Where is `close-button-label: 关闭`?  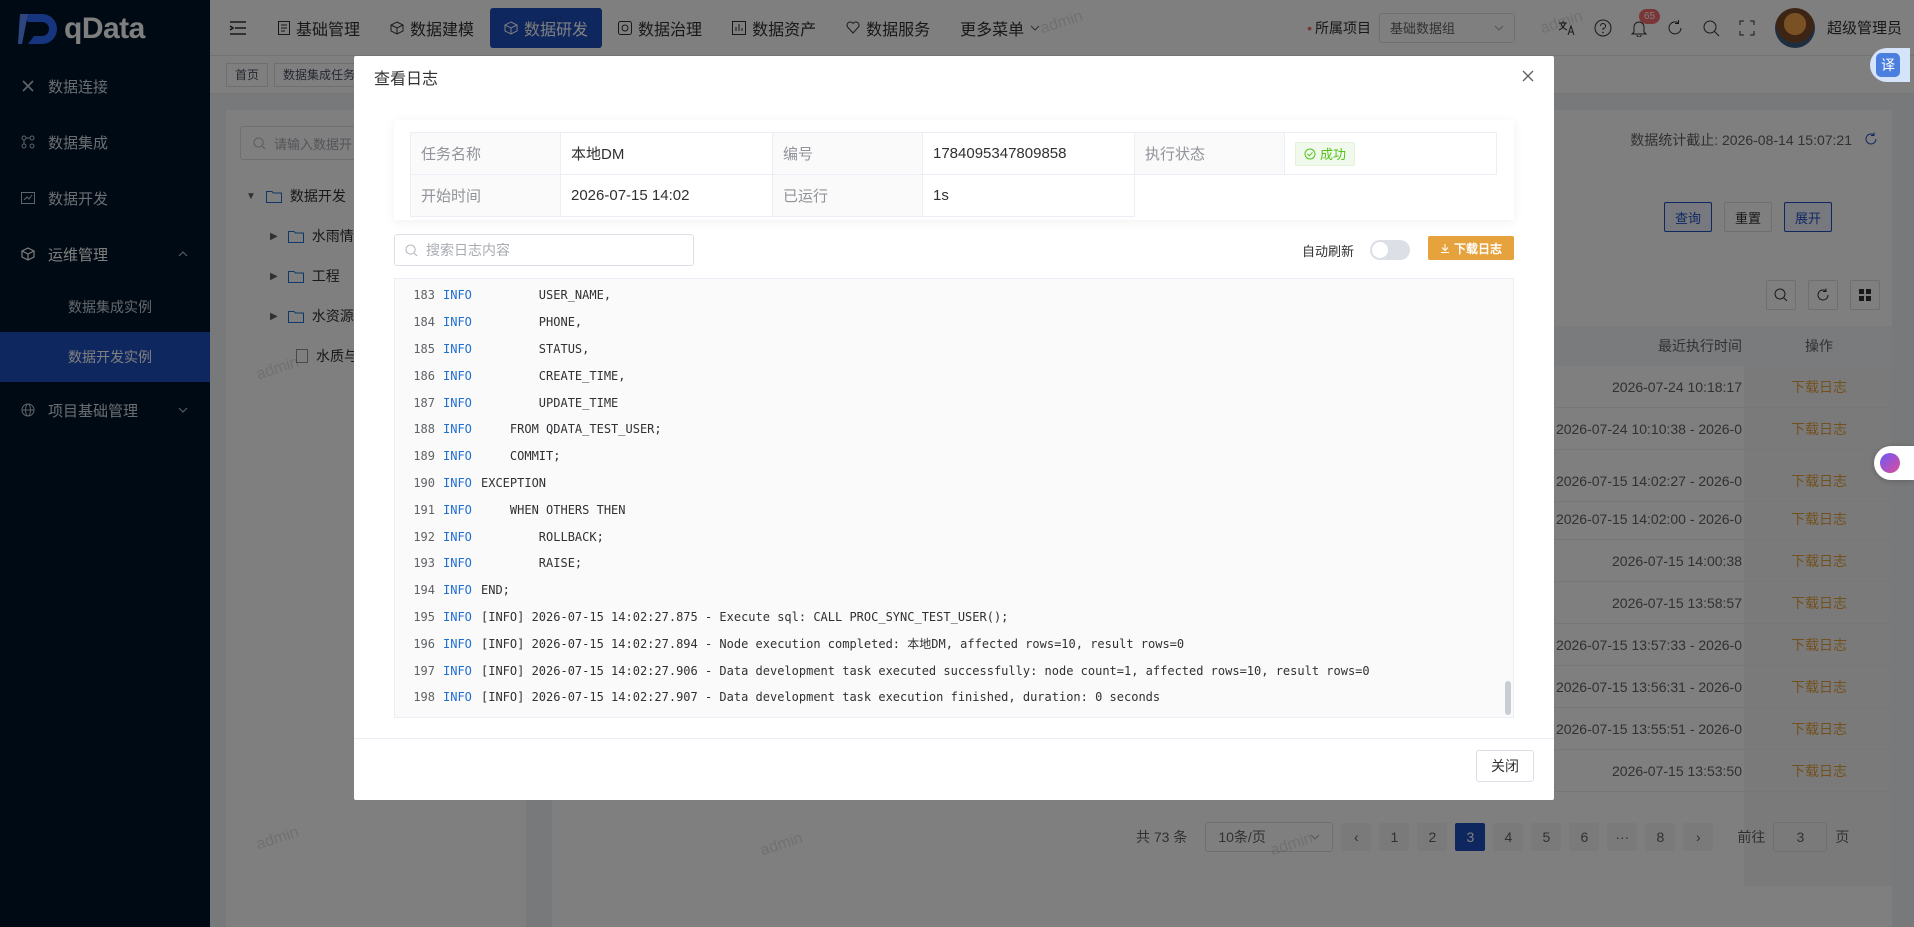
close-button-label: 关闭 is located at coordinates (1505, 766).